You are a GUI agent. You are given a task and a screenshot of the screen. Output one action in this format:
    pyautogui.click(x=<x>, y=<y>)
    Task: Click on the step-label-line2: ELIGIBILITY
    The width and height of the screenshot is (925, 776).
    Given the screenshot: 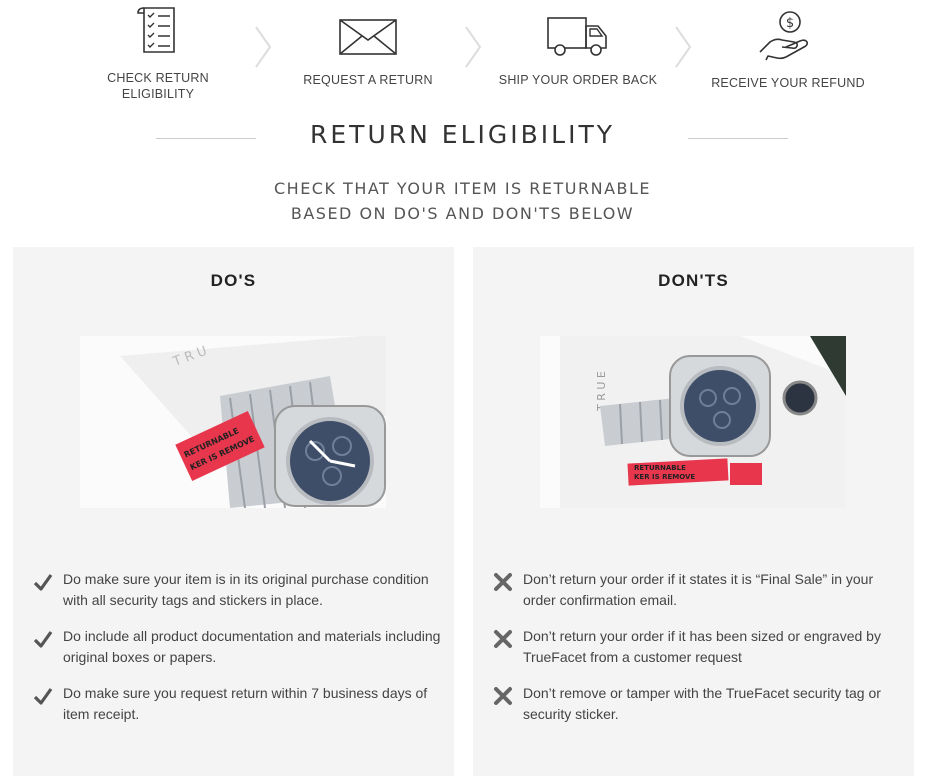 What is the action you would take?
    pyautogui.click(x=158, y=94)
    